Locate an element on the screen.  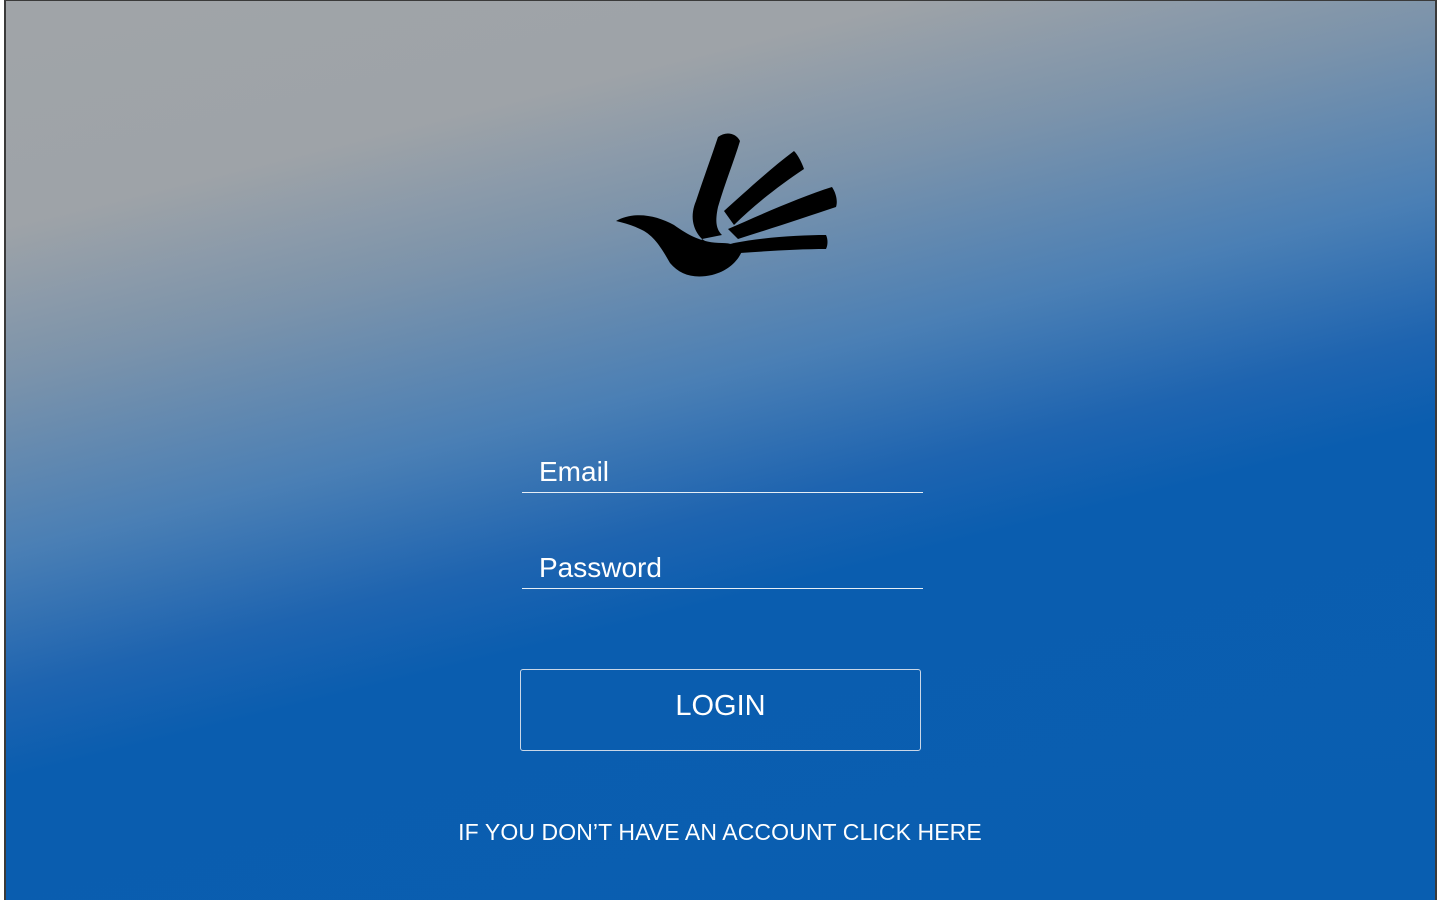
email-field: Email is located at coordinates (722, 470).